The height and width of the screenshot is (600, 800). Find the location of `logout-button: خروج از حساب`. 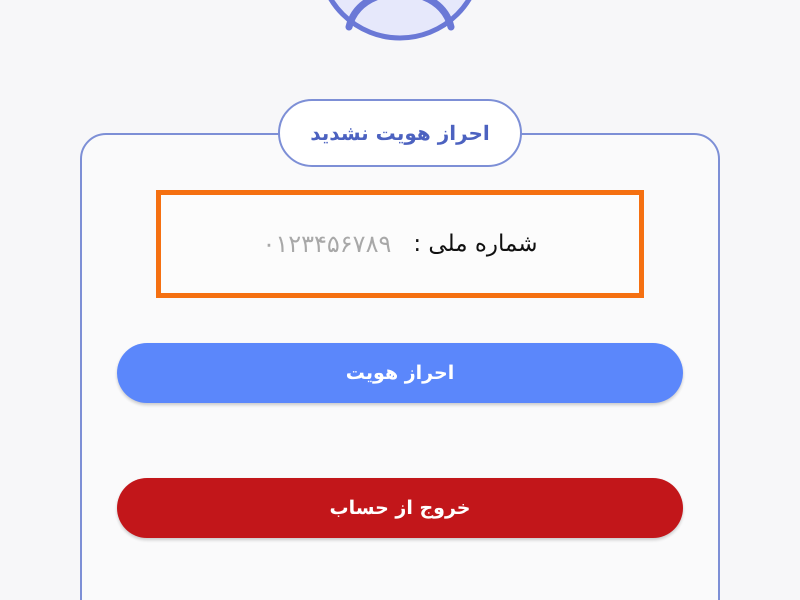

logout-button: خروج از حساب is located at coordinates (400, 508).